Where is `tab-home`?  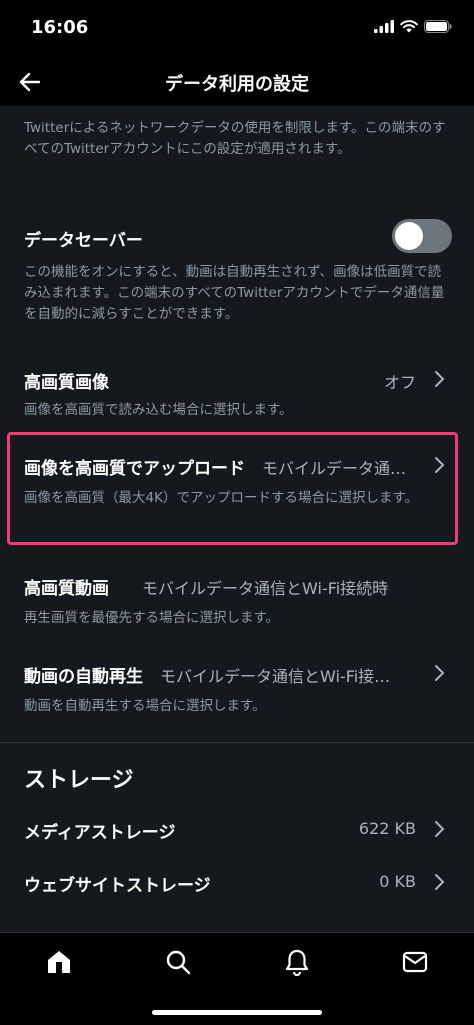
tab-home is located at coordinates (59, 962).